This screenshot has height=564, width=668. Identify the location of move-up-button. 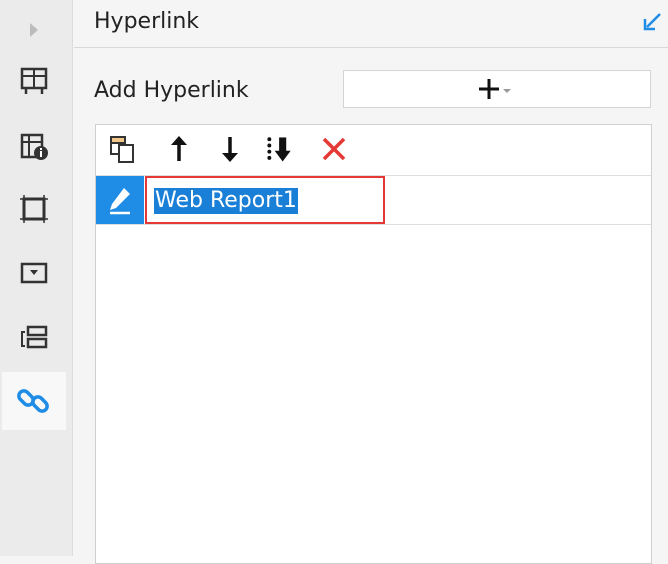
(179, 149).